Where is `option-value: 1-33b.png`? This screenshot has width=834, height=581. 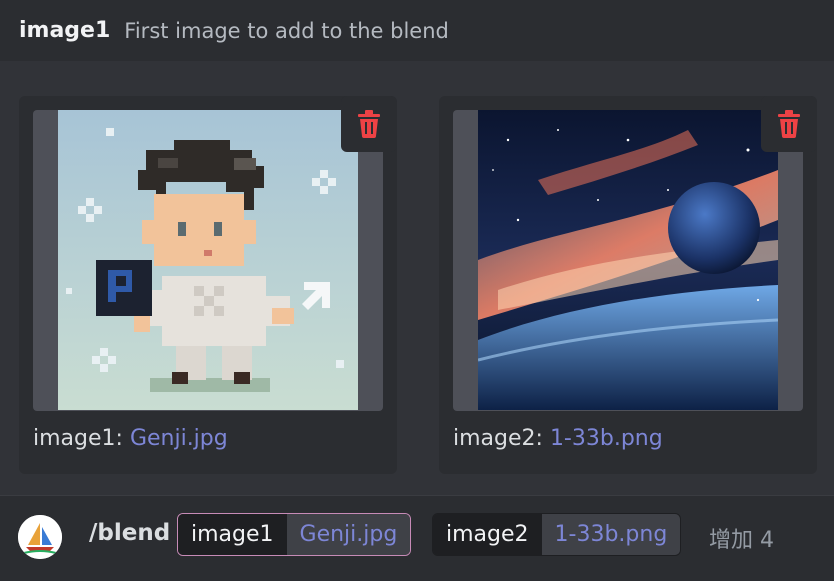
option-value: 1-33b.png is located at coordinates (611, 534).